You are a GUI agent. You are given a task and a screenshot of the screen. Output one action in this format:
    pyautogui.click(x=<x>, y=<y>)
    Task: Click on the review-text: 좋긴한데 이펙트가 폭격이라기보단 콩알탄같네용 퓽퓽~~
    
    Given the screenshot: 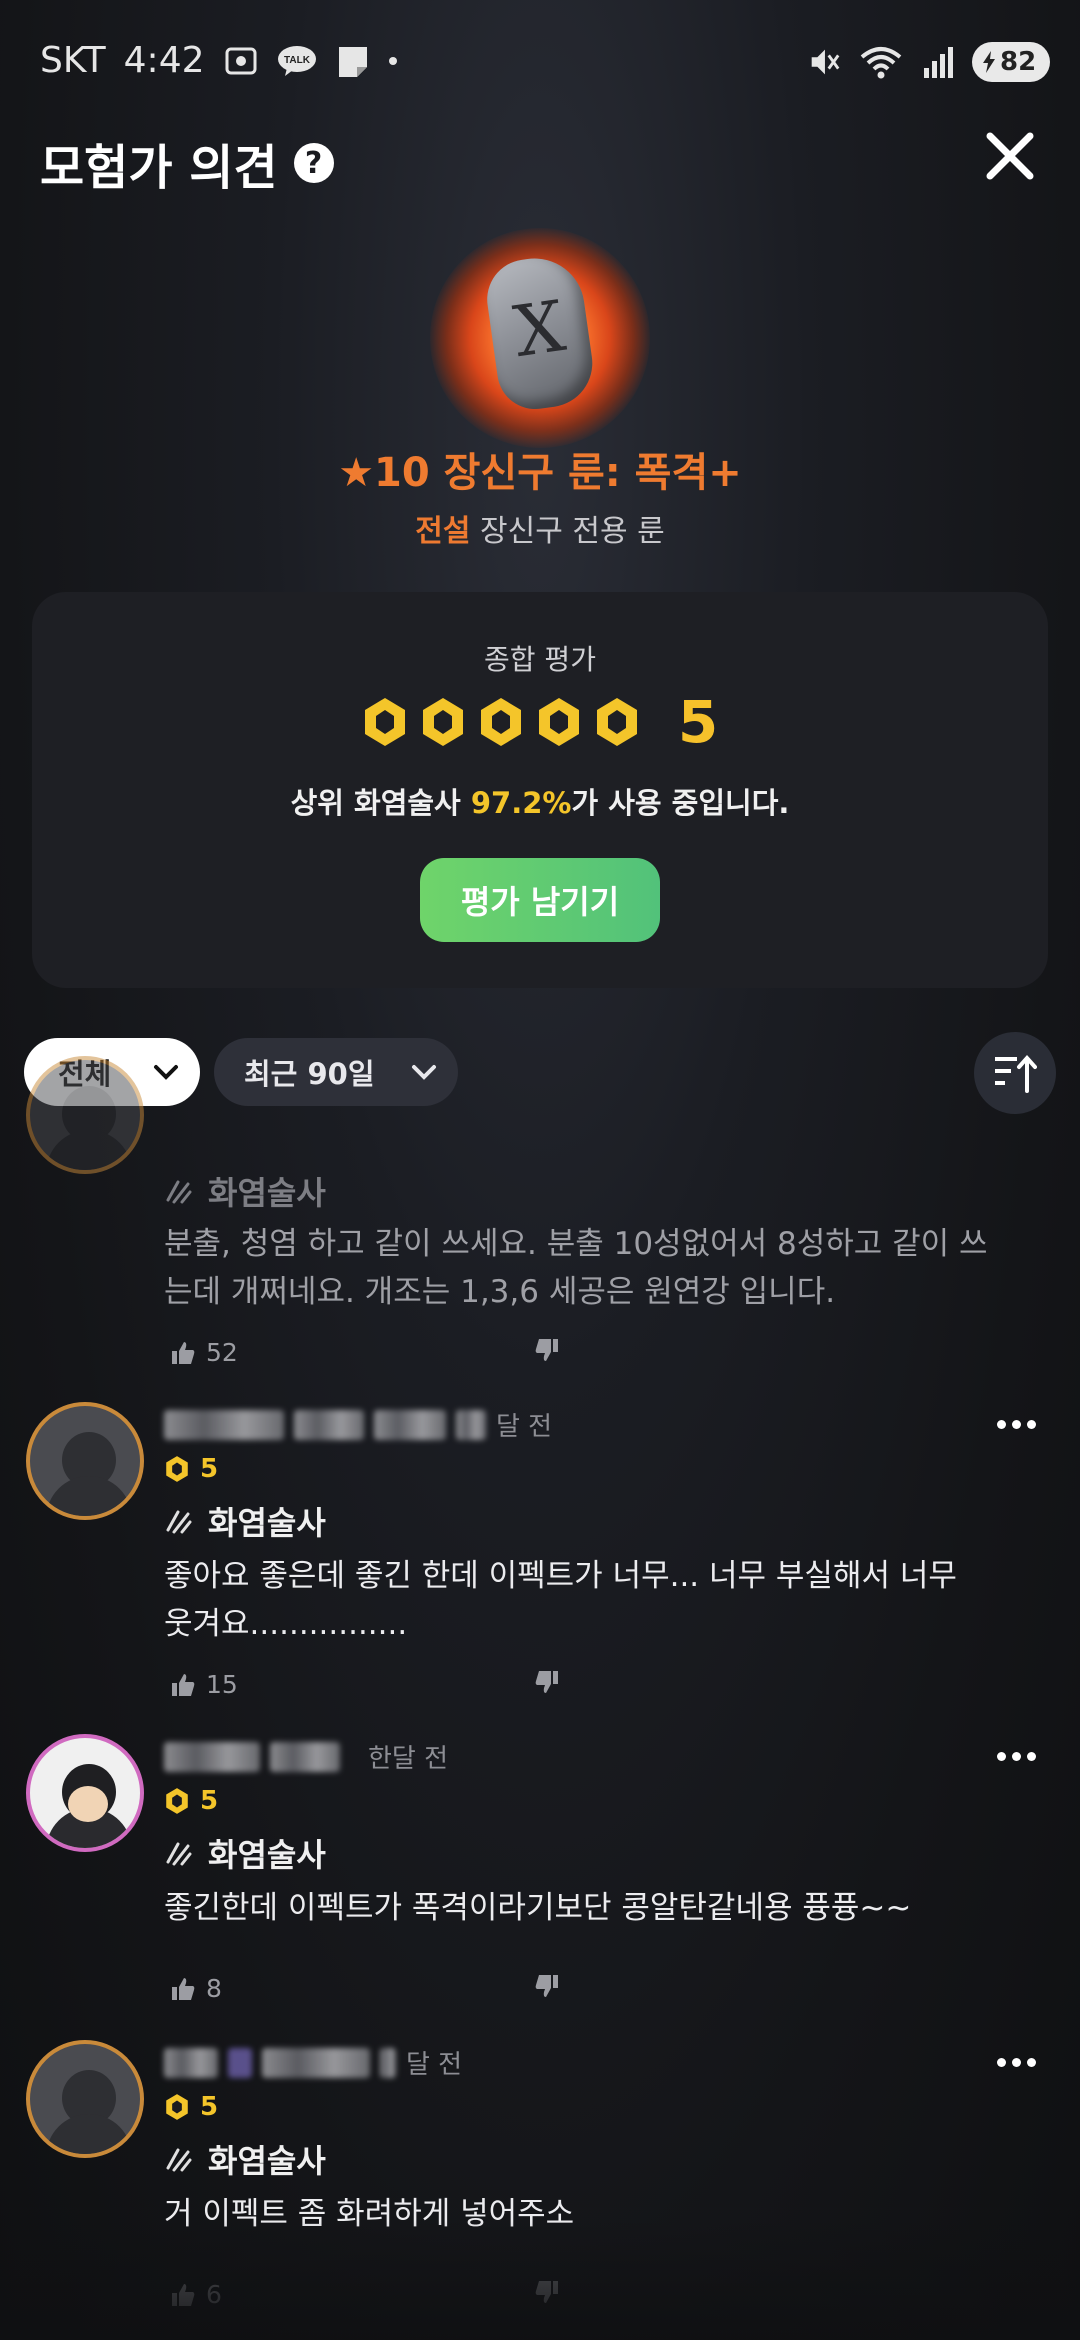 What is the action you would take?
    pyautogui.click(x=538, y=1908)
    